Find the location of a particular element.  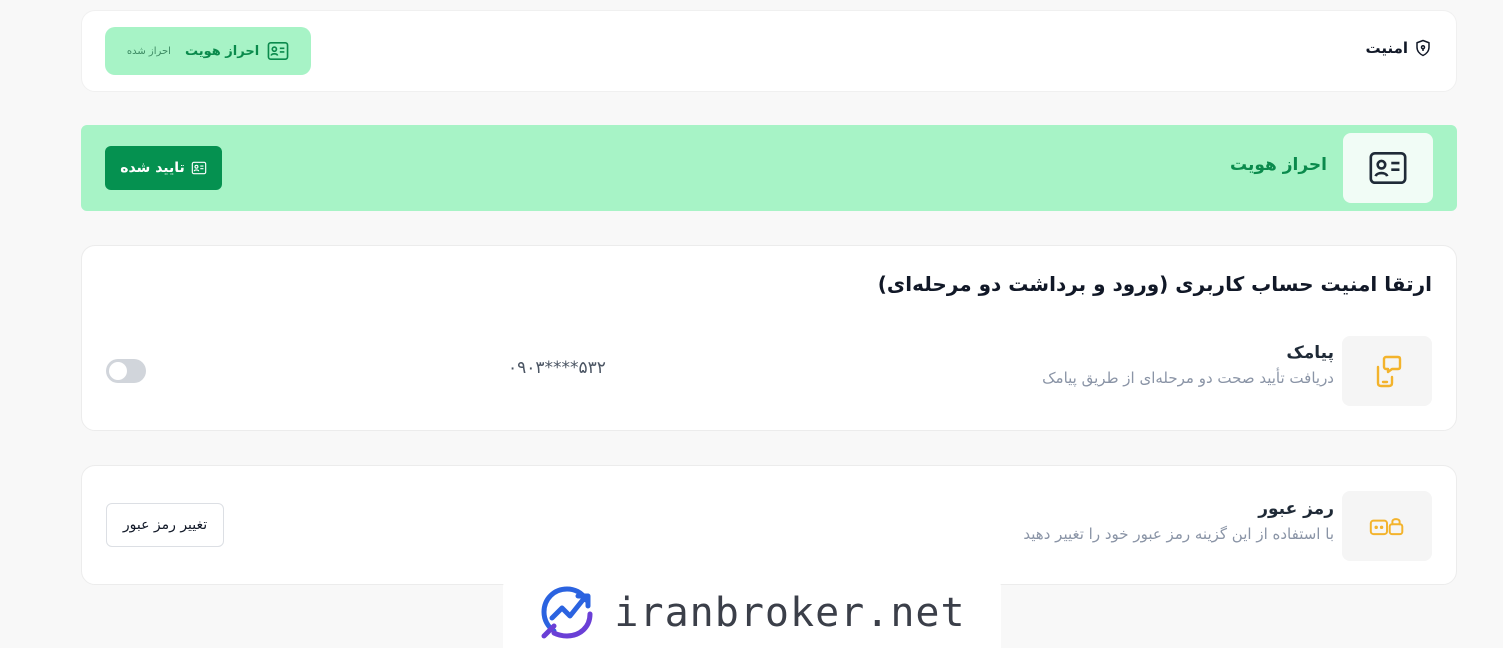

kyc-label: احراز هویت is located at coordinates (222, 51).